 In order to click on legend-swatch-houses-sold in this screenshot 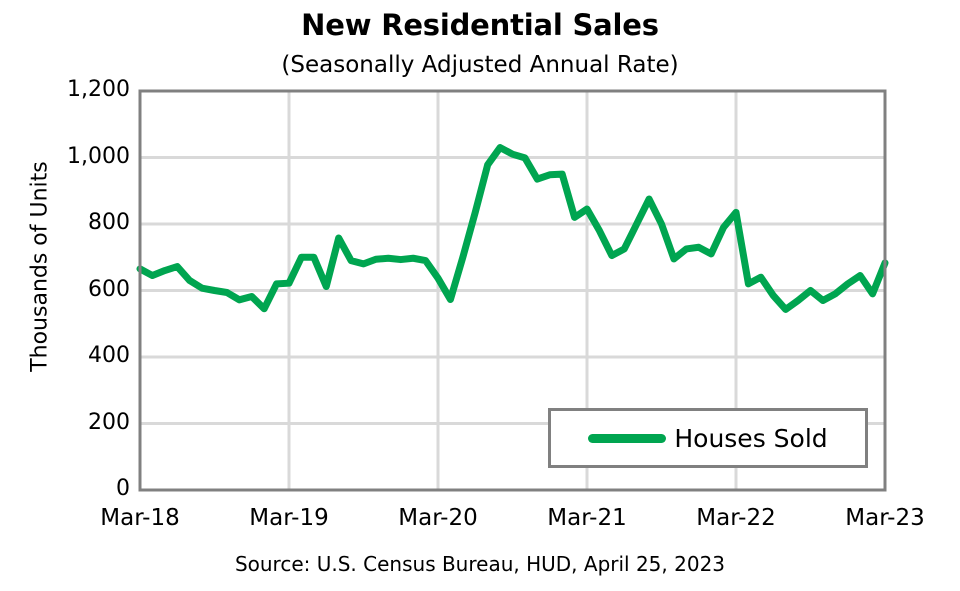, I will do `click(627, 438)`.